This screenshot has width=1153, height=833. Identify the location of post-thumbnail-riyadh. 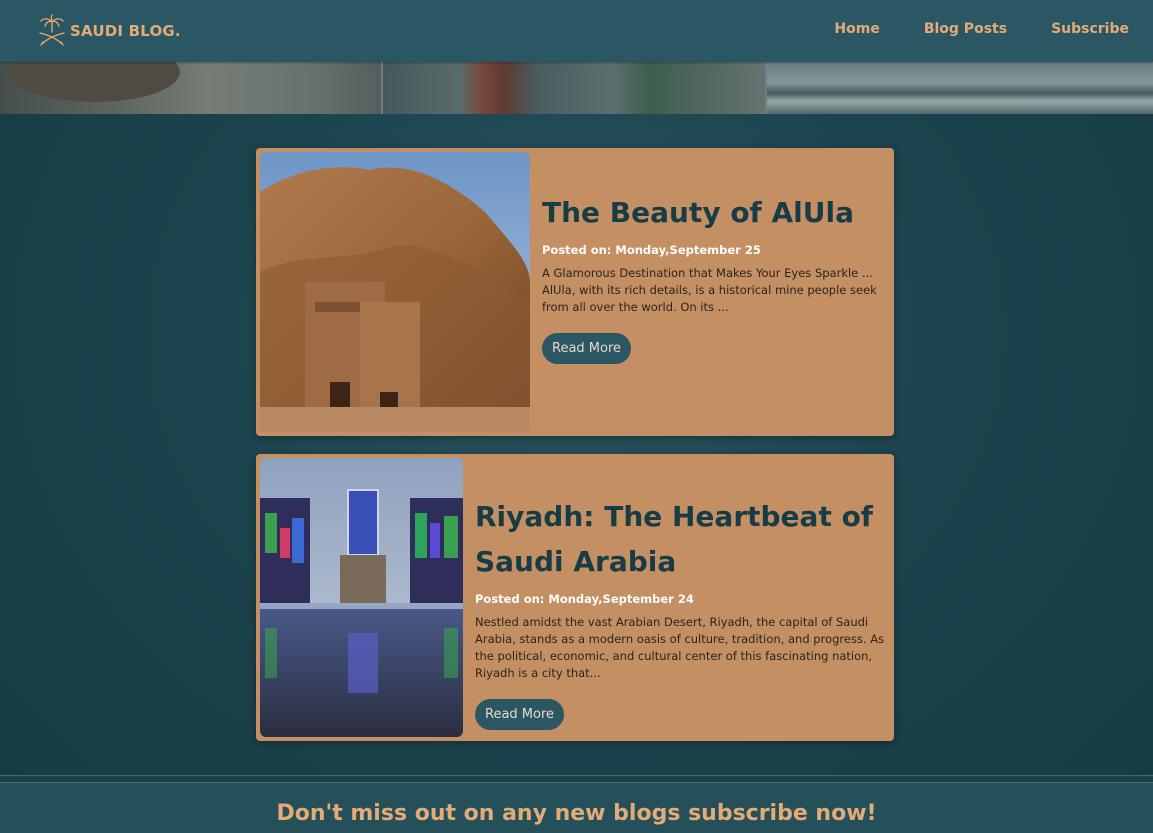
(361, 597).